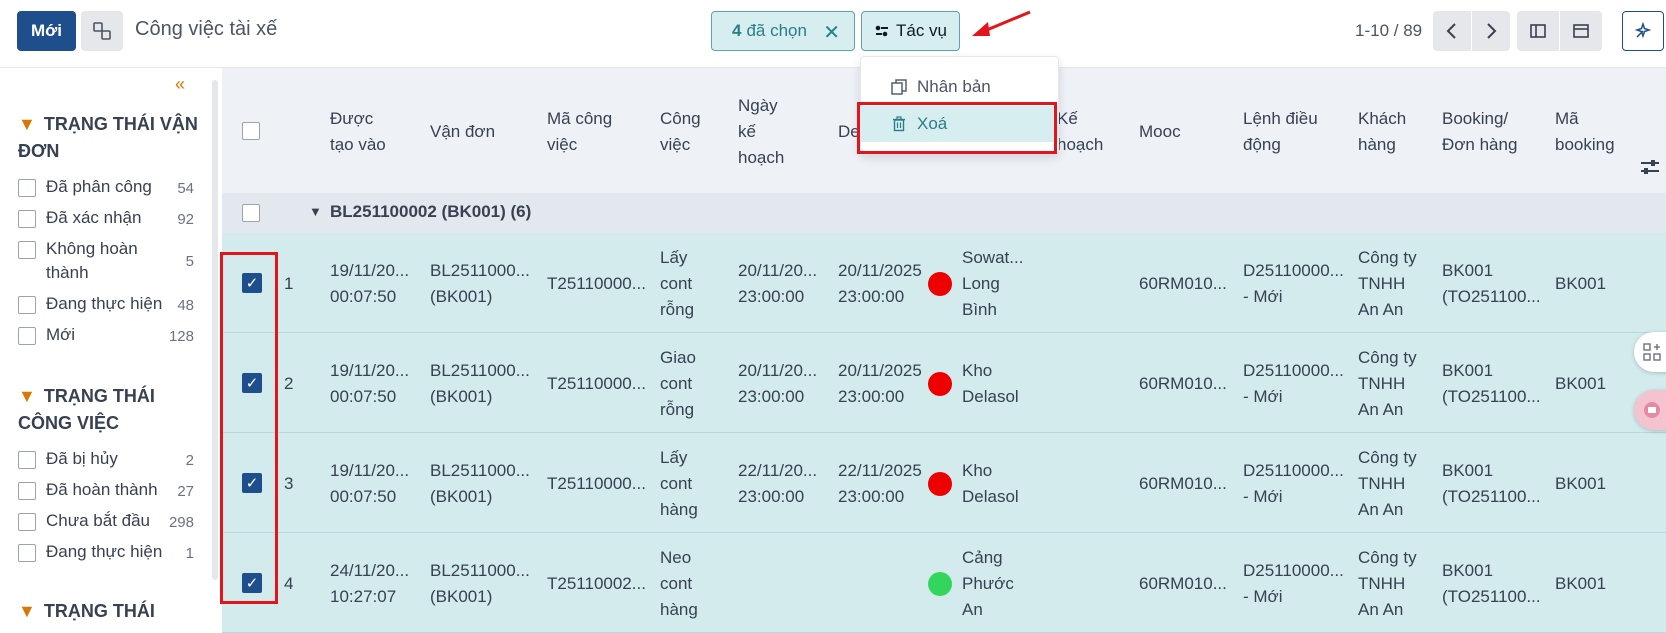 The height and width of the screenshot is (633, 1666). Describe the element at coordinates (589, 132) in the screenshot. I see `column-header: Mã công việc` at that location.